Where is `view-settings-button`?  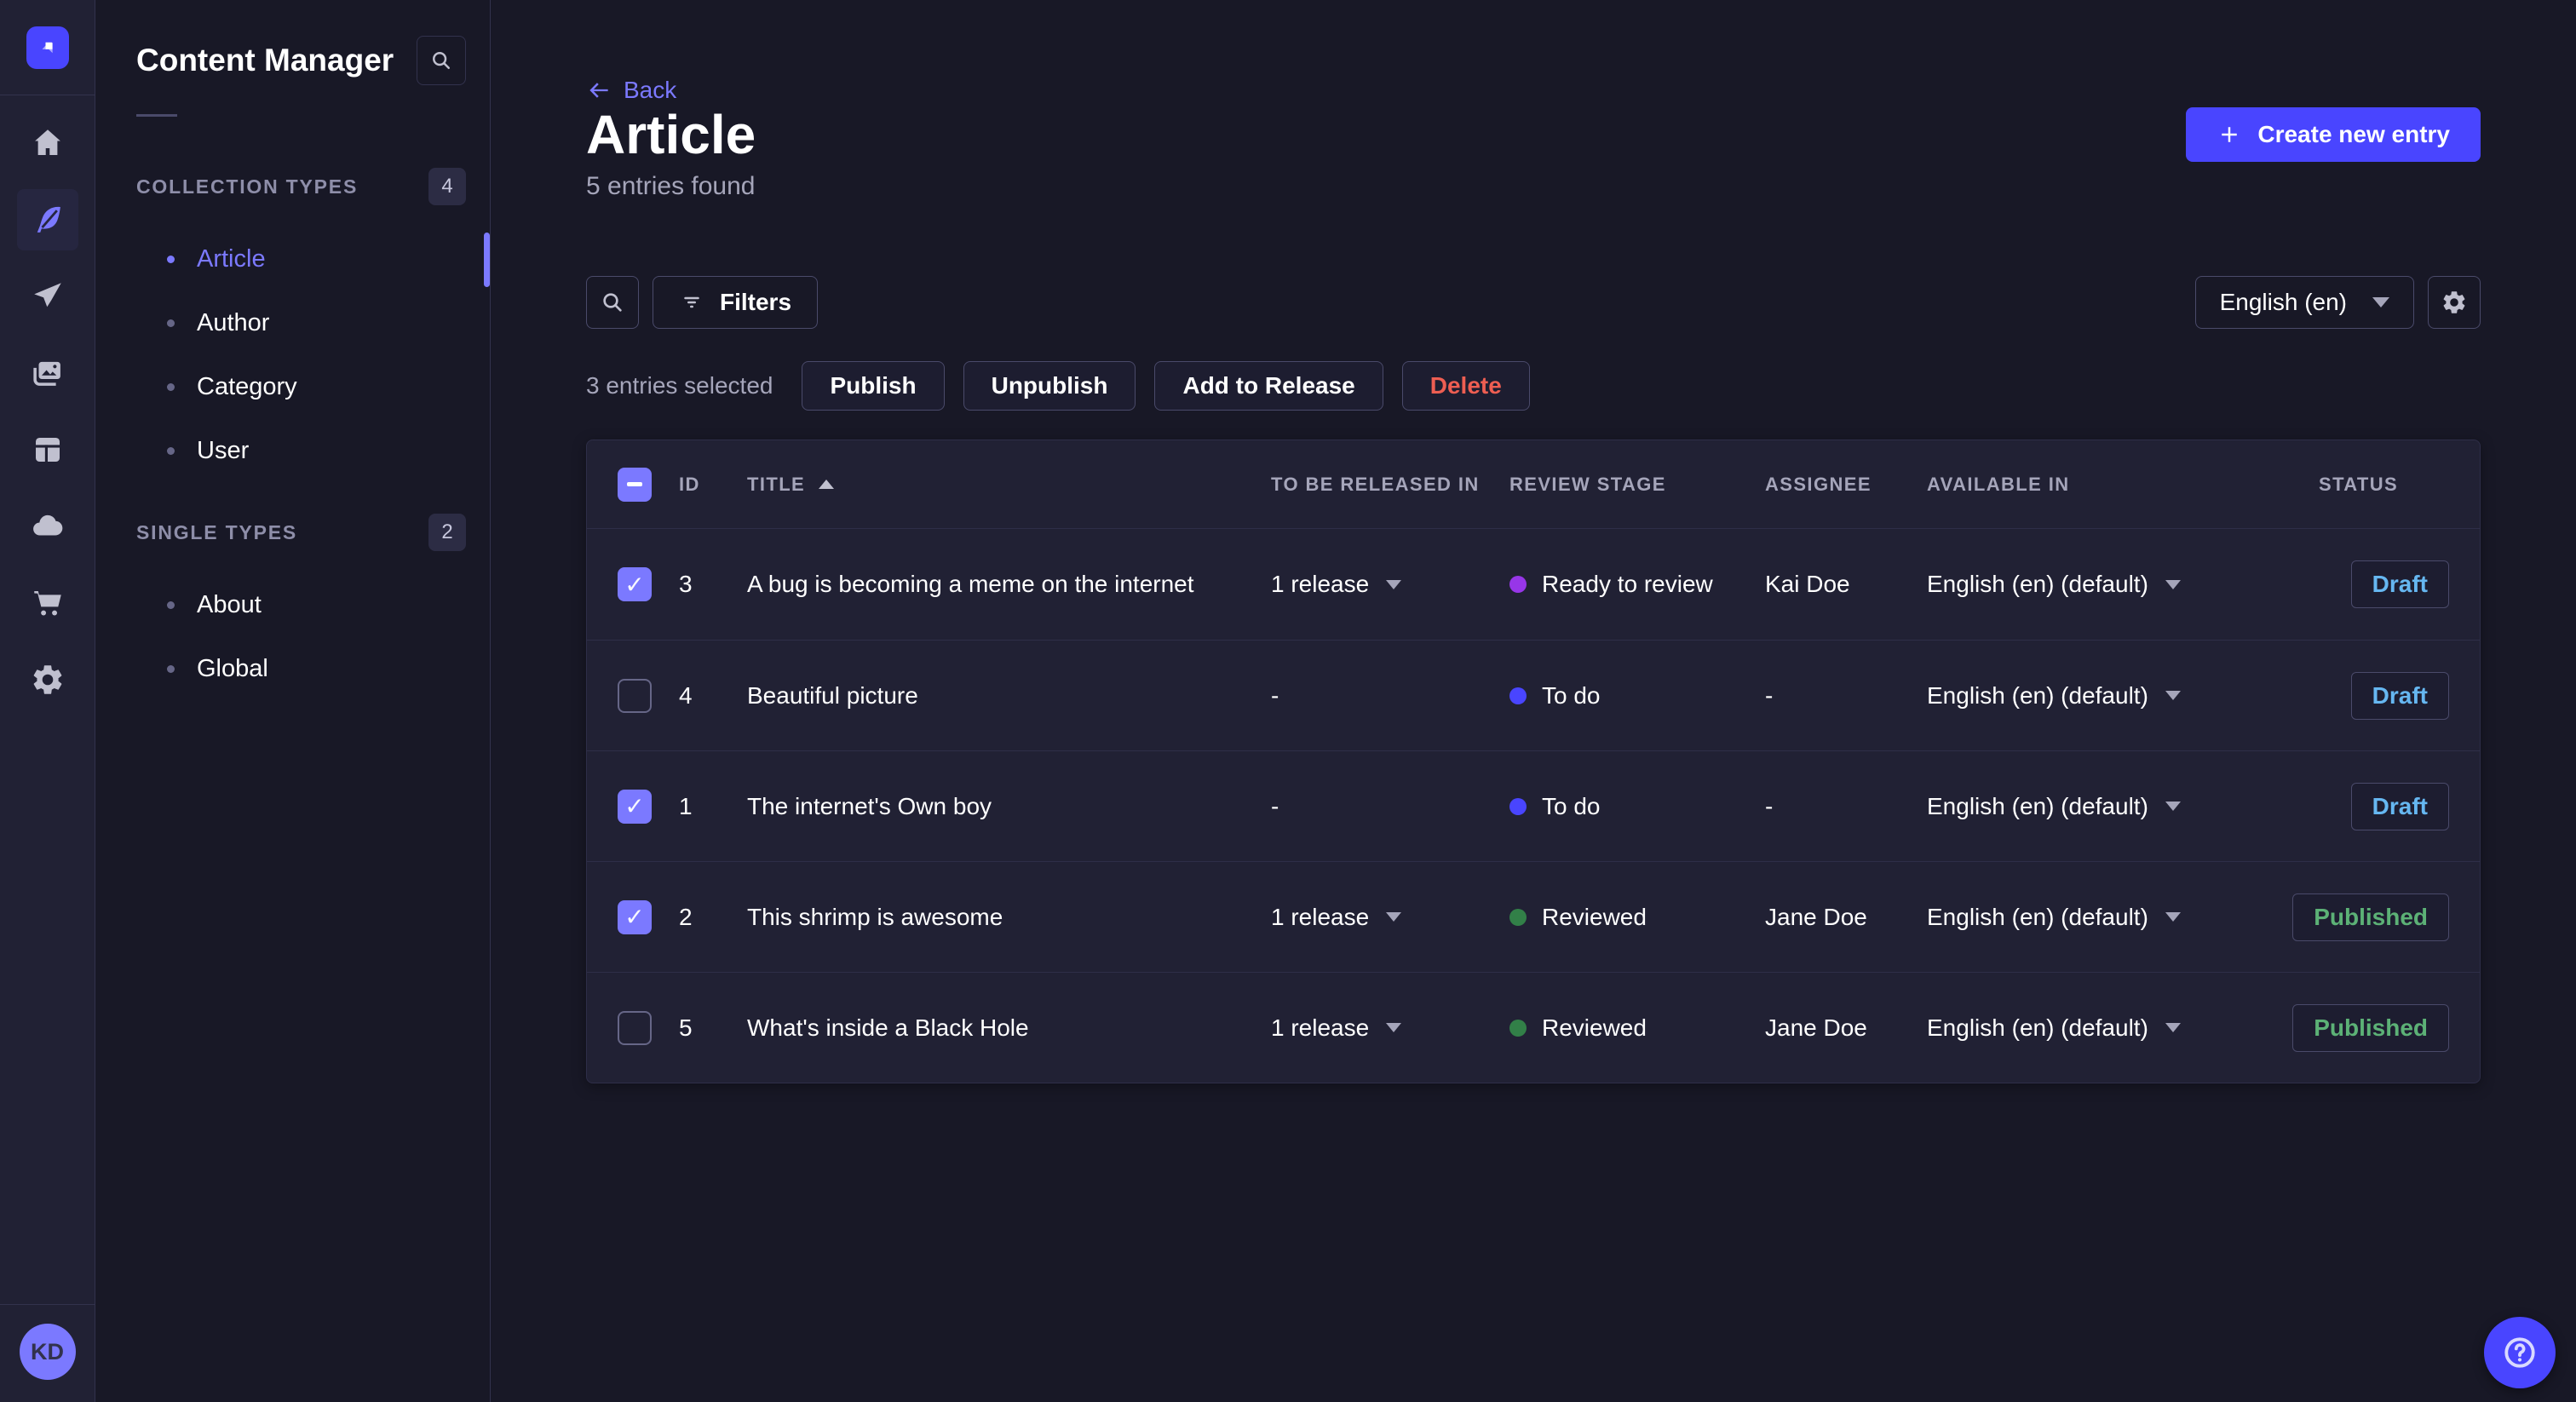
view-settings-button is located at coordinates (2454, 302).